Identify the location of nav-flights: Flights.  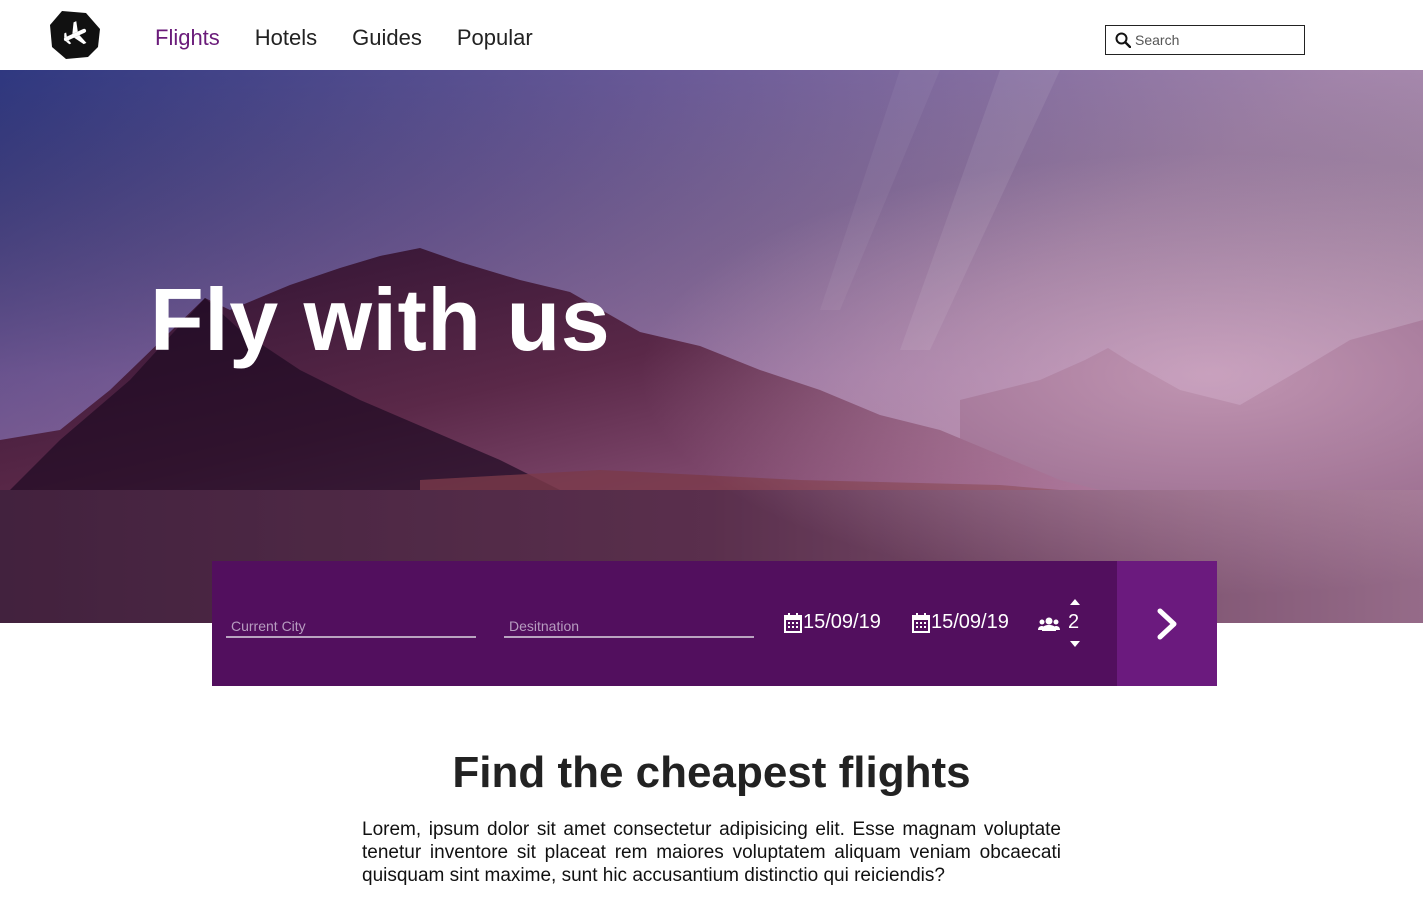
(187, 38).